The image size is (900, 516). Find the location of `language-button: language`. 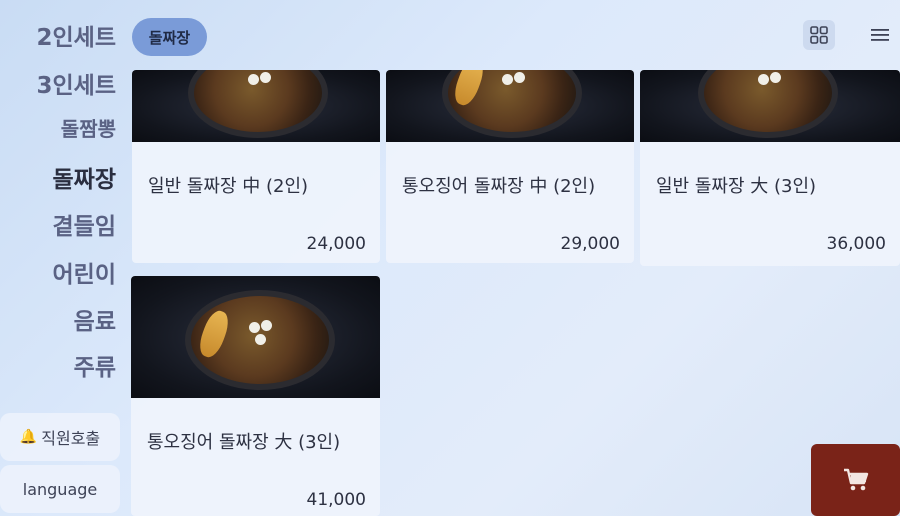

language-button: language is located at coordinates (60, 489).